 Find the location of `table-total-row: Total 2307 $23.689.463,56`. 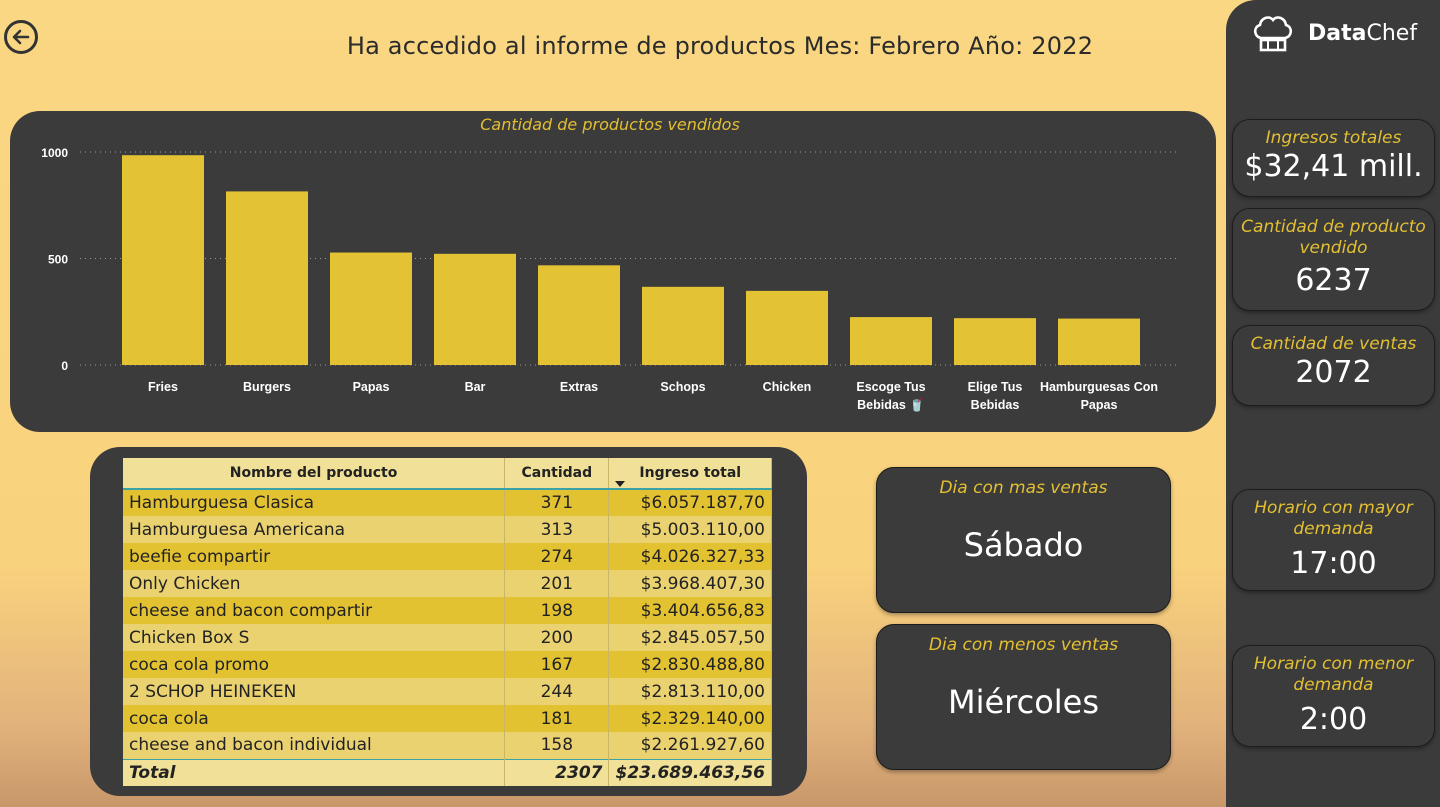

table-total-row: Total 2307 $23.689.463,56 is located at coordinates (447, 772).